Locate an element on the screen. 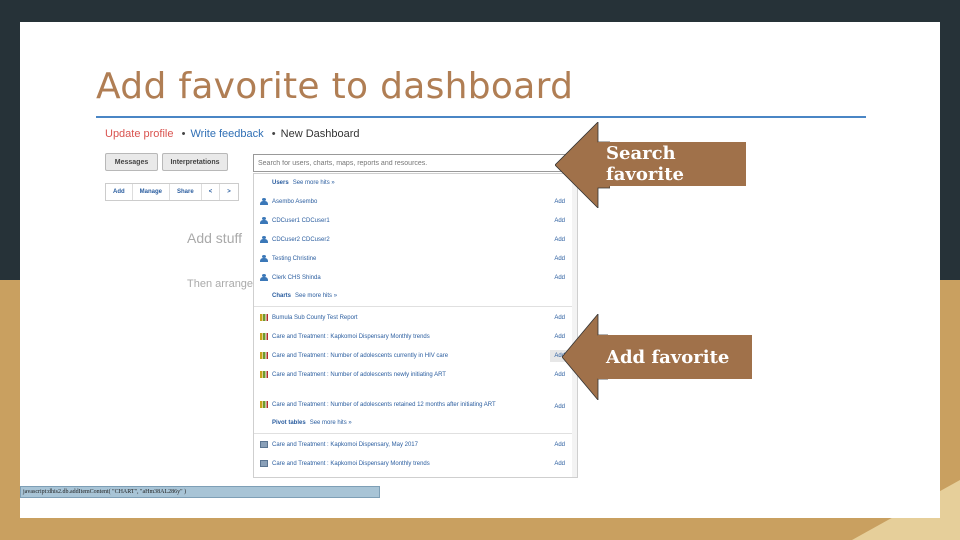 The width and height of the screenshot is (960, 540). slide-title: Add favorite to dashboard is located at coordinates (335, 86).